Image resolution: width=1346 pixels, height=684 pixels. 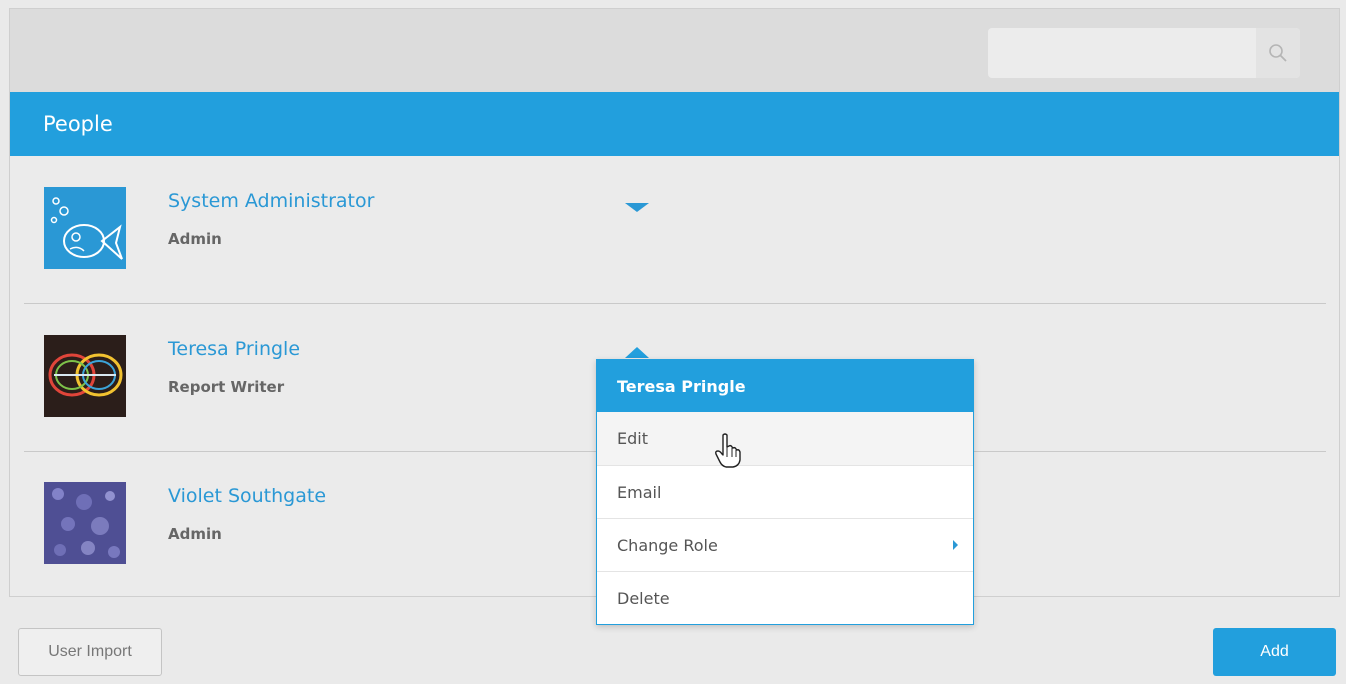 I want to click on hand-cursor-icon, so click(x=728, y=450).